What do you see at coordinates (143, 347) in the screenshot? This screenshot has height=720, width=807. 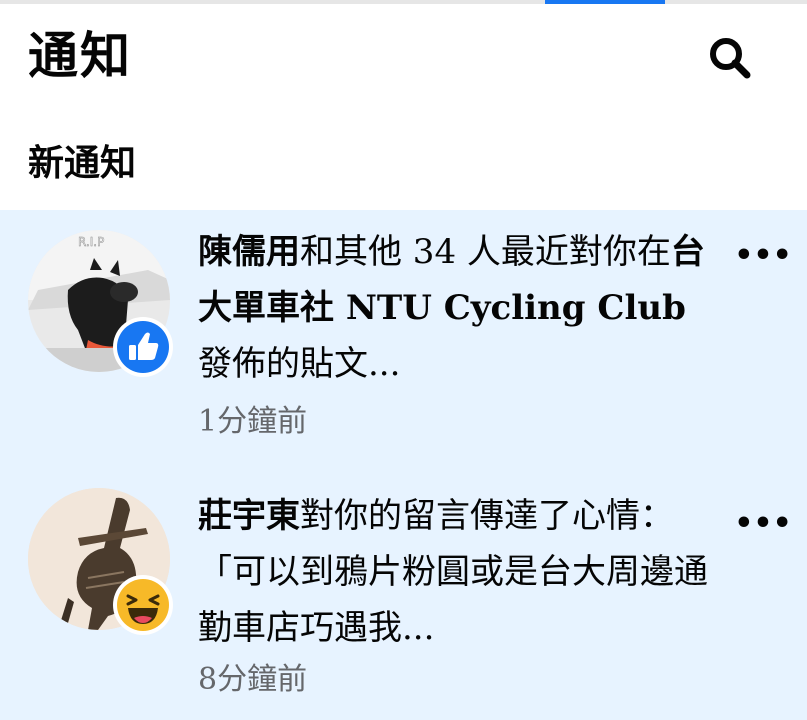 I see `like-reaction-icon` at bounding box center [143, 347].